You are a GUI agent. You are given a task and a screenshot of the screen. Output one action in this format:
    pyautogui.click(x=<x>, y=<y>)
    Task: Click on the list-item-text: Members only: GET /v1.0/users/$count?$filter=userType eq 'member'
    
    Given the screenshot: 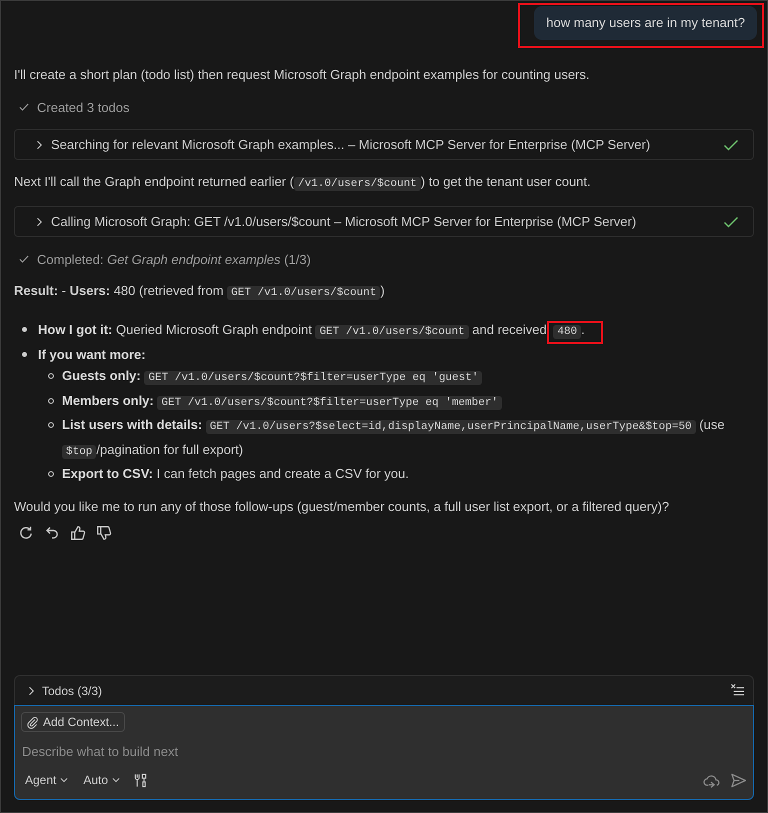 What is the action you would take?
    pyautogui.click(x=408, y=402)
    